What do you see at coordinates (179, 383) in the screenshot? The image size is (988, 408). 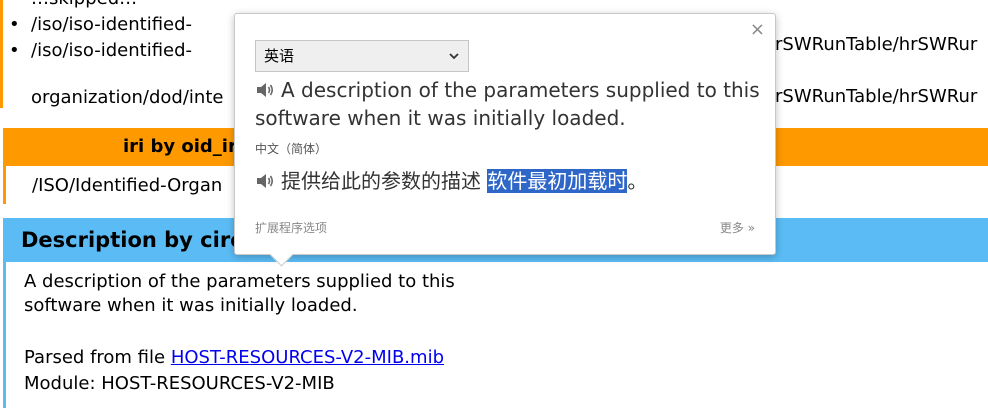 I see `module-line: Module: HOST-RESOURCES-V2-MIB` at bounding box center [179, 383].